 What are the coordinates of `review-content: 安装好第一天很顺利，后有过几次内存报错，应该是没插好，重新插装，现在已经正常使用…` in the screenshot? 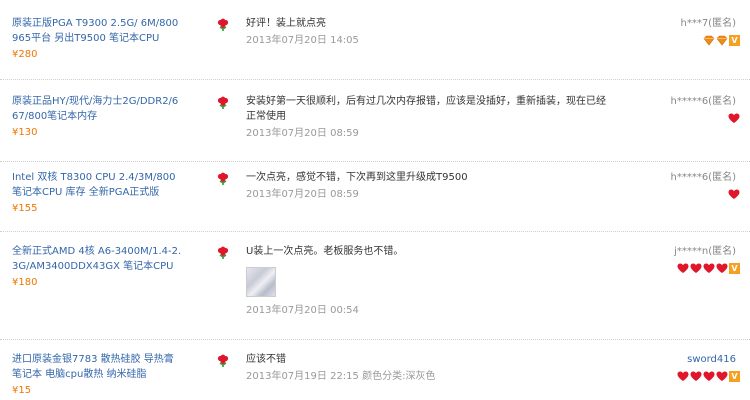 It's located at (426, 117).